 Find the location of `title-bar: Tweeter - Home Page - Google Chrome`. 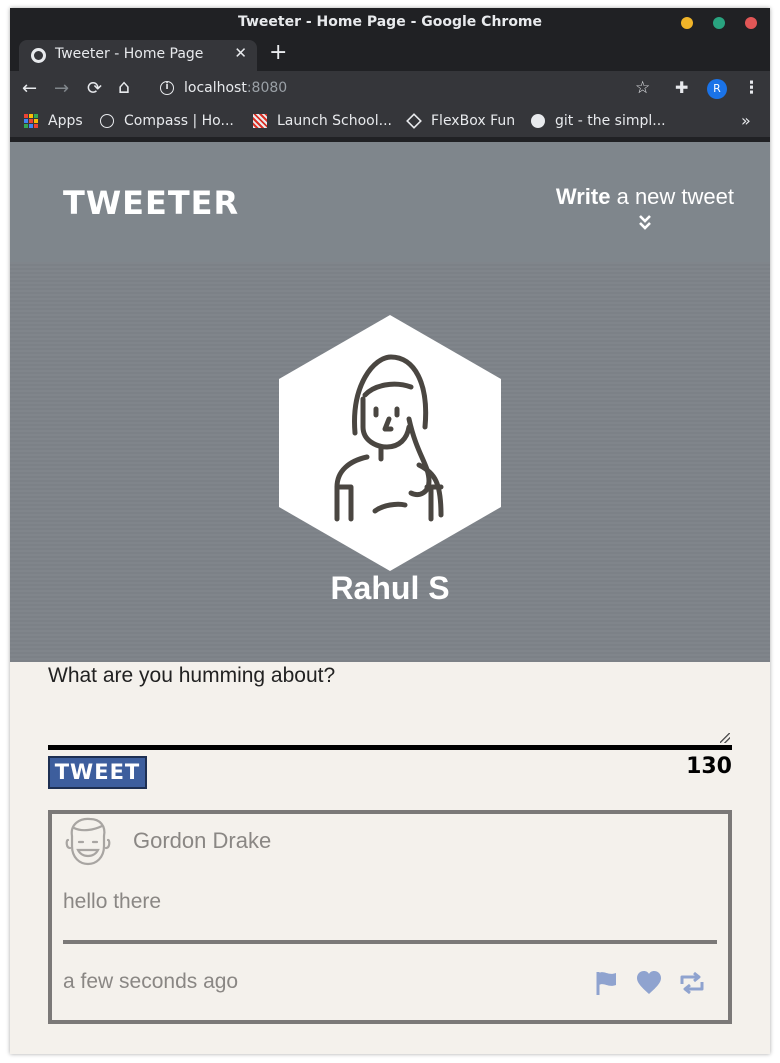

title-bar: Tweeter - Home Page - Google Chrome is located at coordinates (390, 23).